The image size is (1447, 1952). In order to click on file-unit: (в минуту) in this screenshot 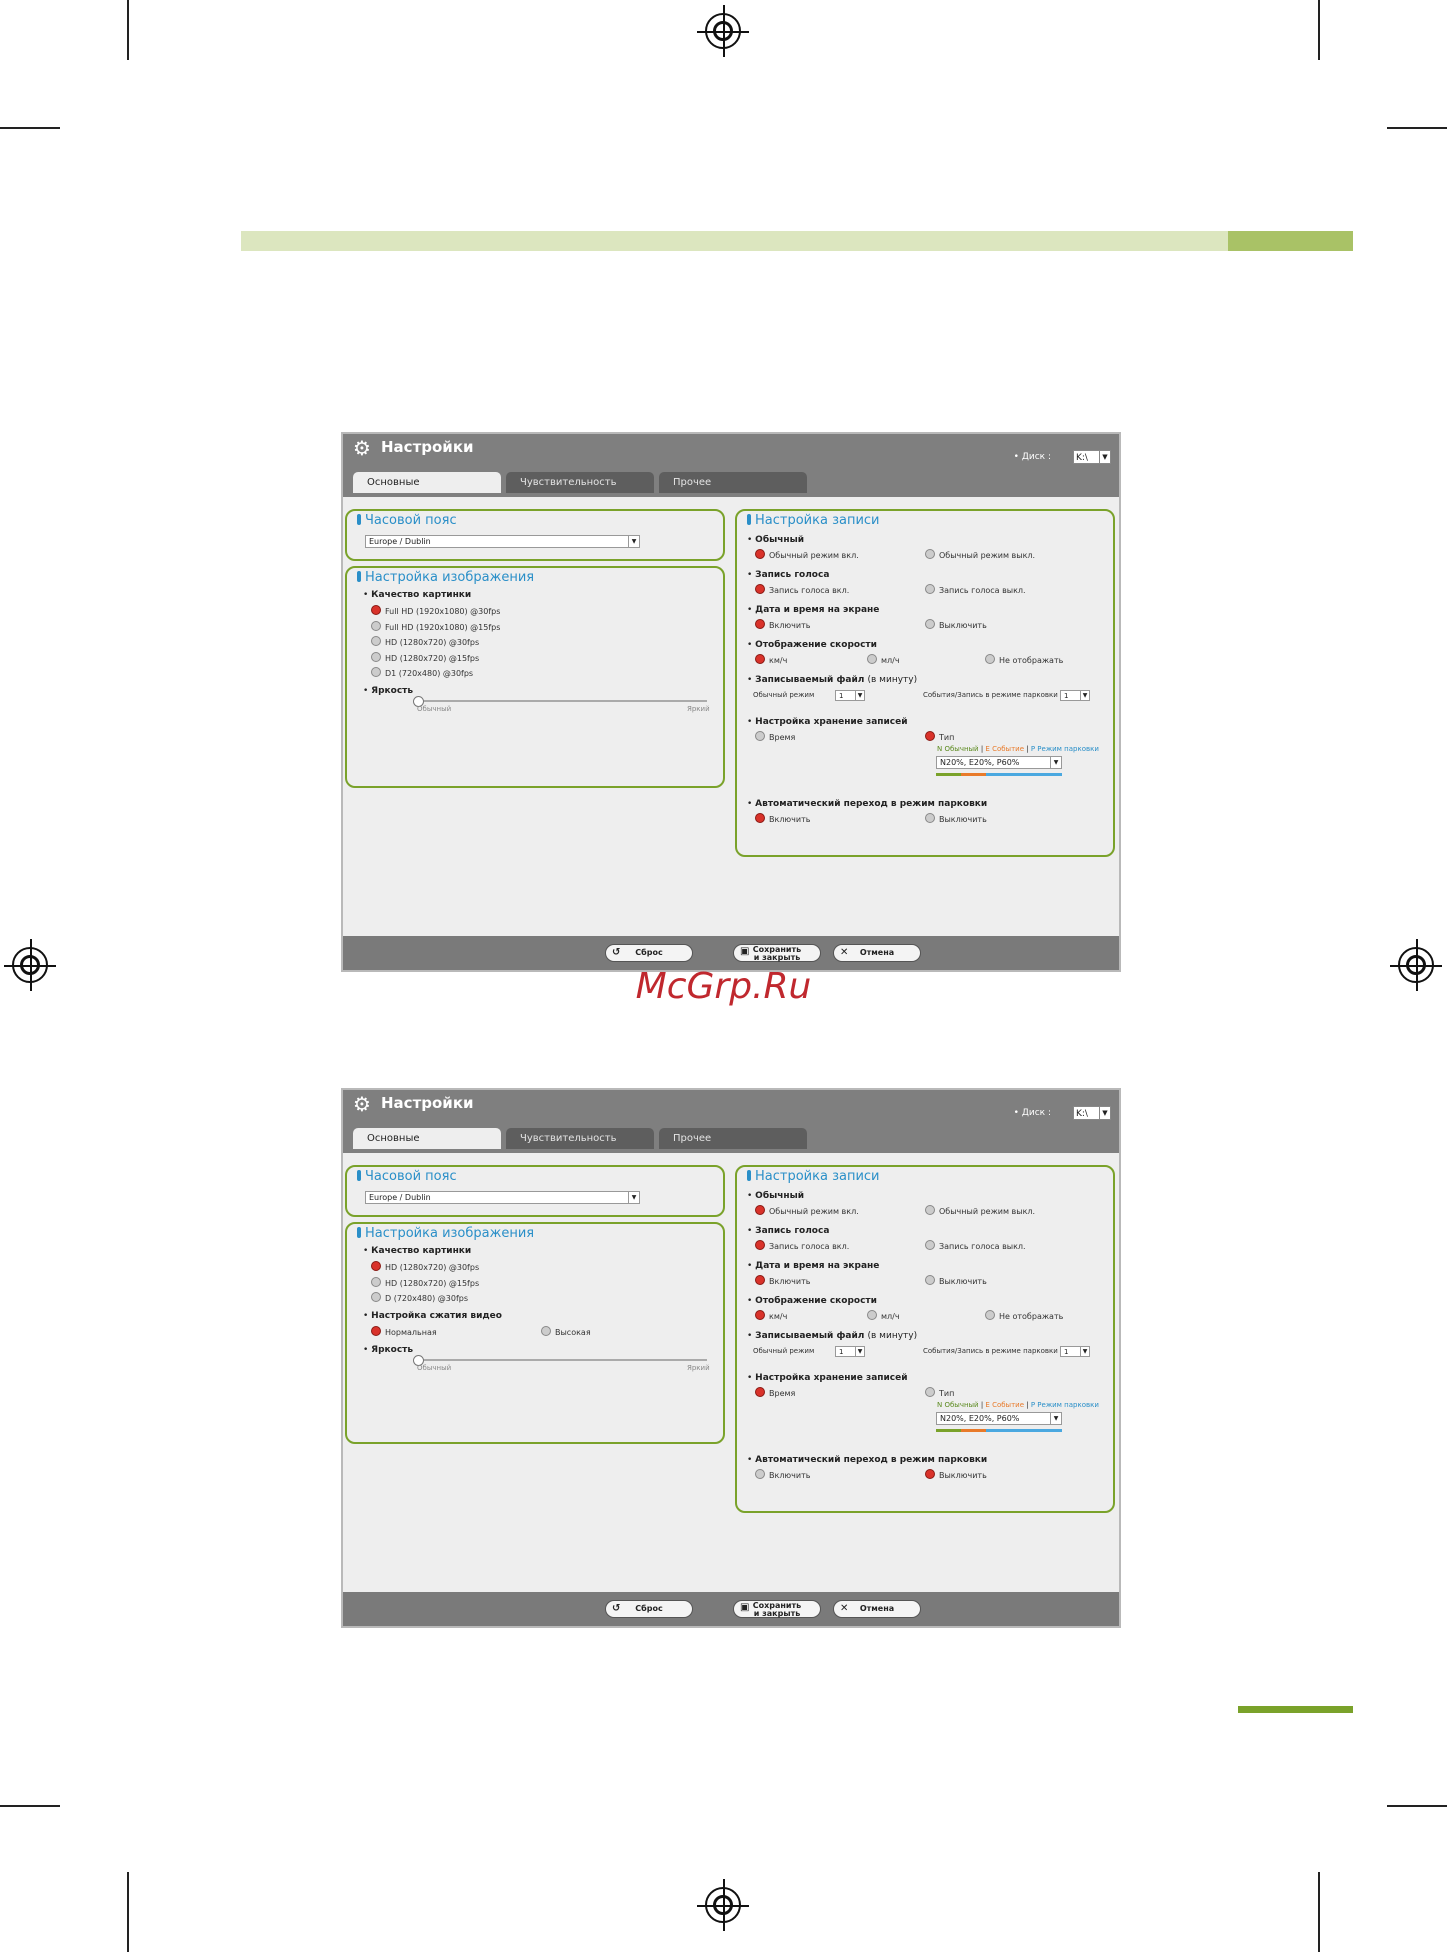, I will do `click(892, 1336)`.